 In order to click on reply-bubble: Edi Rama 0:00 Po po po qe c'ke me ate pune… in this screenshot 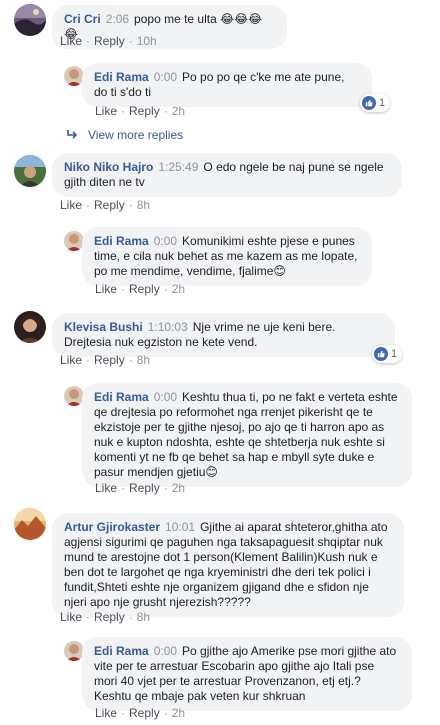, I will do `click(227, 85)`.